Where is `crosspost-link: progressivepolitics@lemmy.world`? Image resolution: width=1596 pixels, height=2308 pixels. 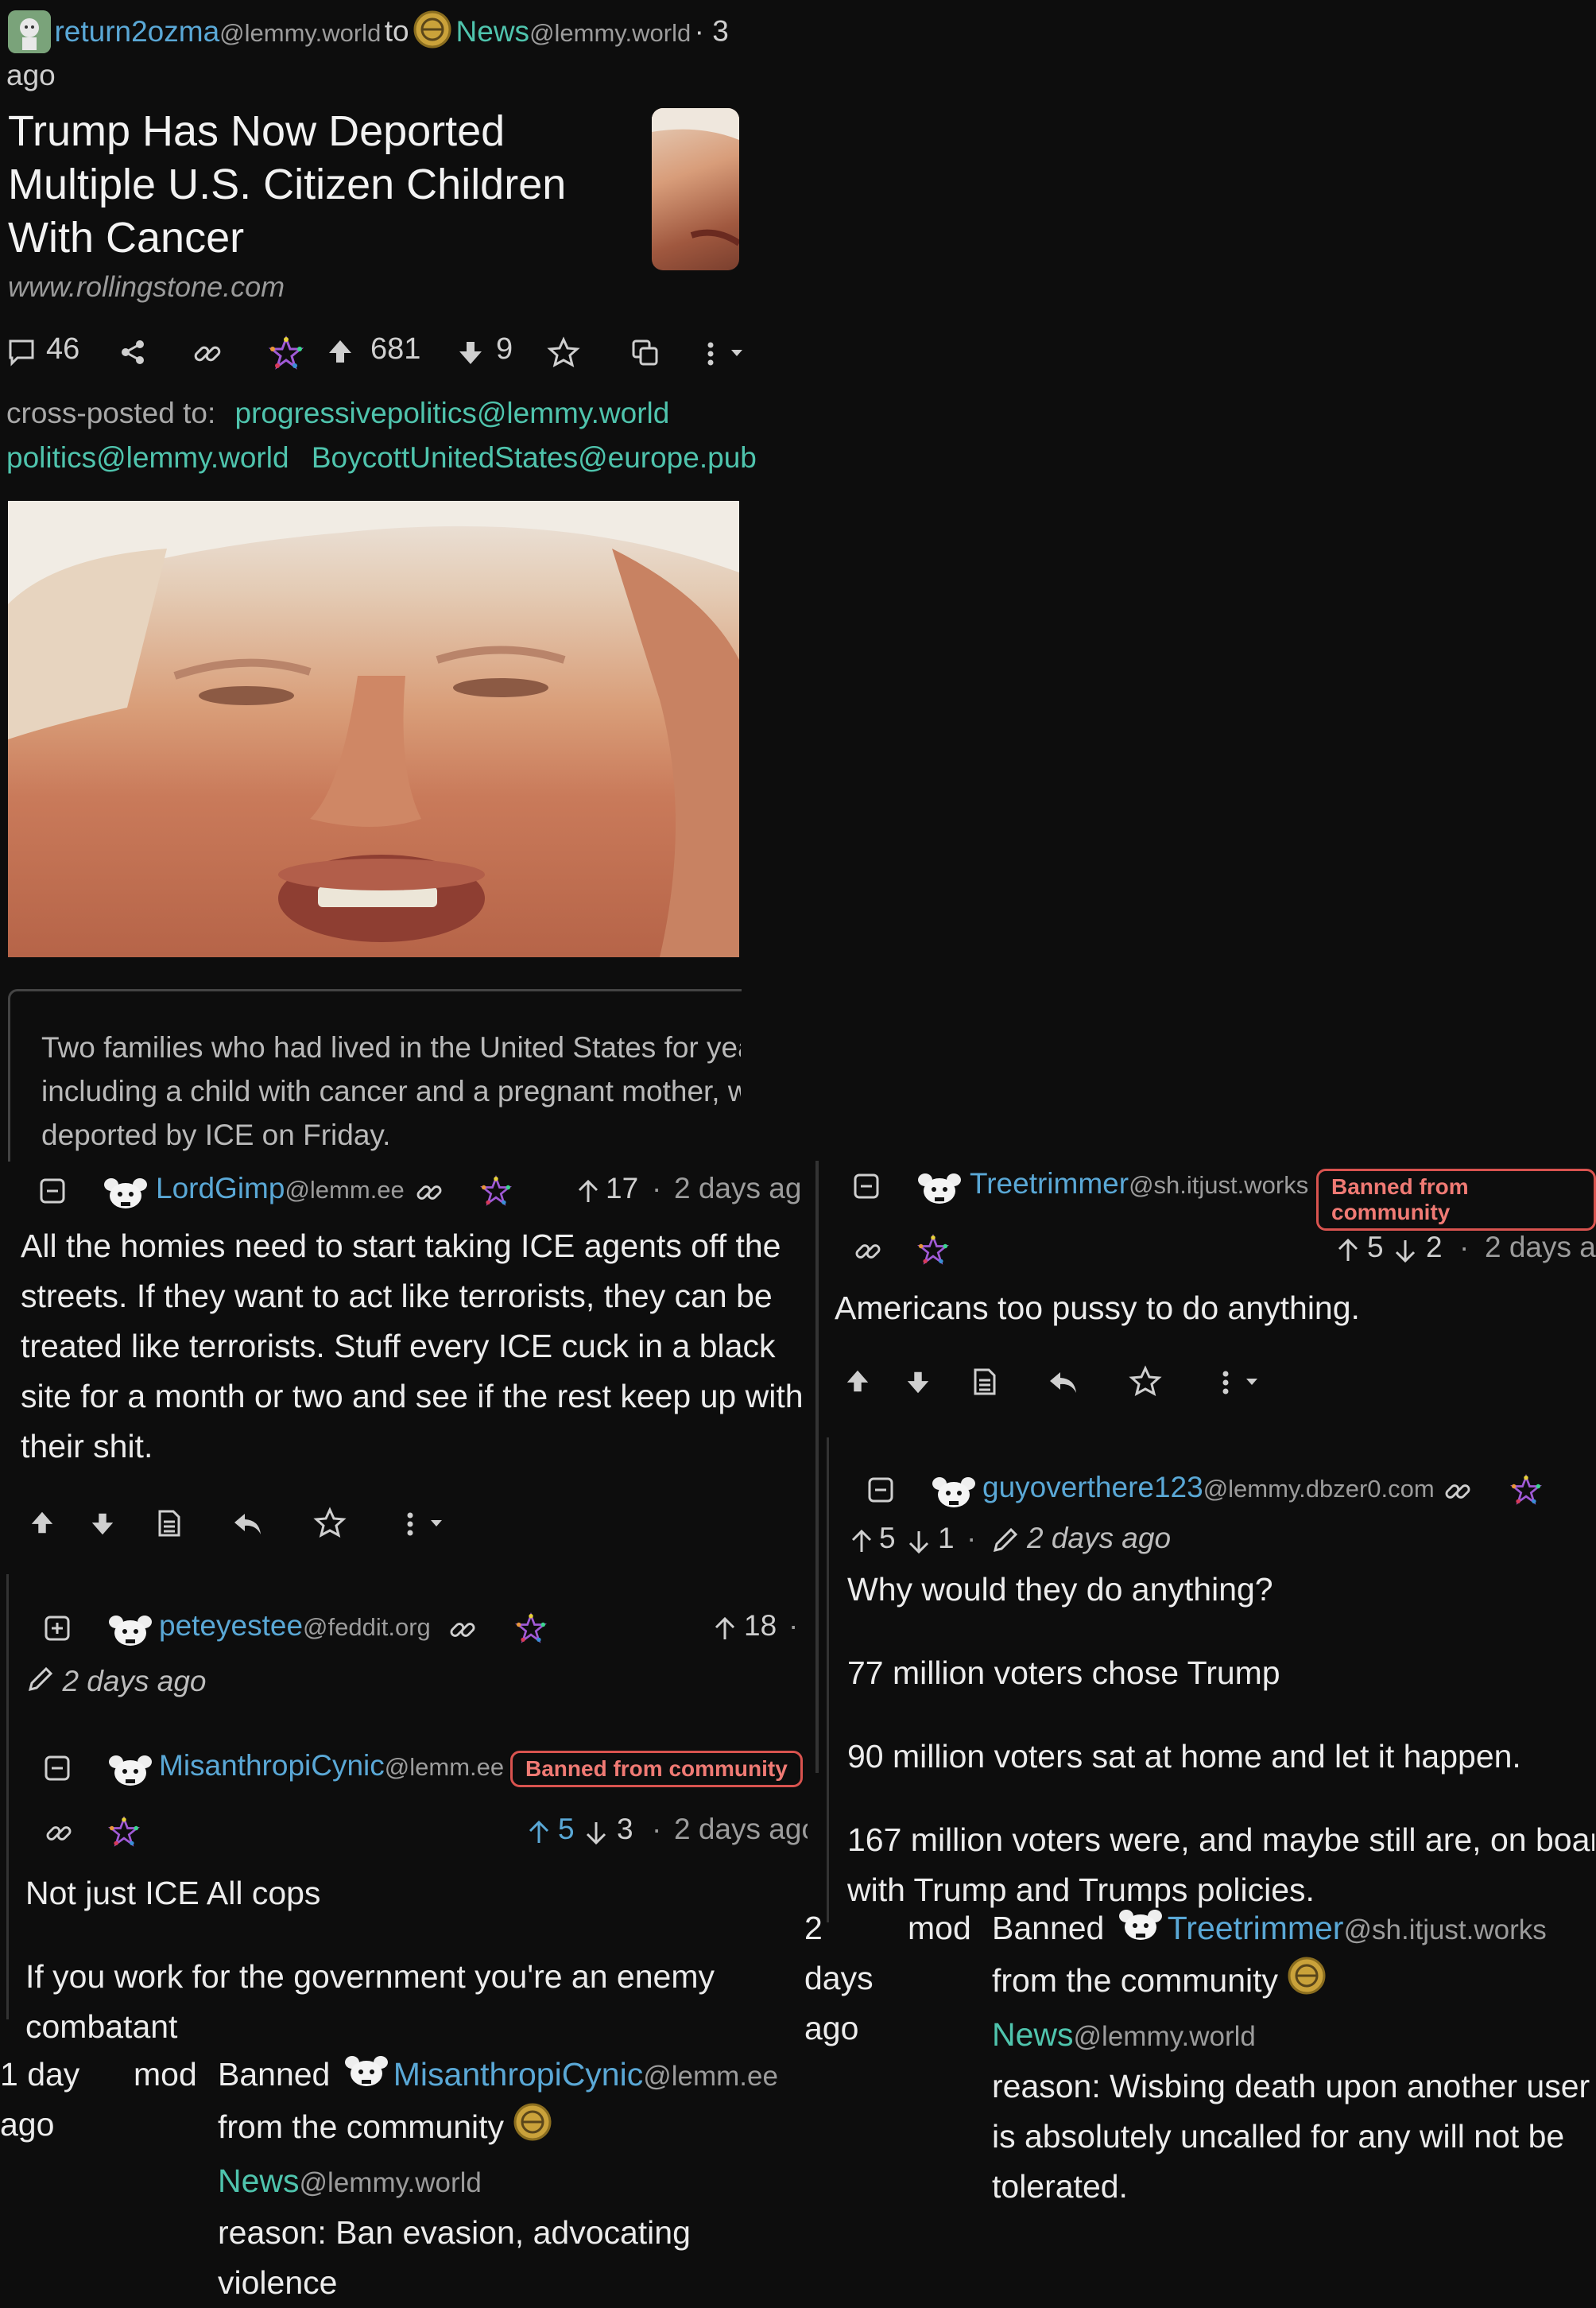
crosspost-link: progressivepolitics@lemmy.world is located at coordinates (452, 413).